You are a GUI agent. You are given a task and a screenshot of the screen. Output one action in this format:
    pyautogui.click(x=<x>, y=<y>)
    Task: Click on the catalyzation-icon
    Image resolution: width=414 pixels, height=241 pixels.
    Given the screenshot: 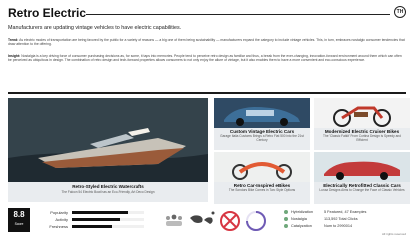 What is the action you would take?
    pyautogui.click(x=286, y=226)
    